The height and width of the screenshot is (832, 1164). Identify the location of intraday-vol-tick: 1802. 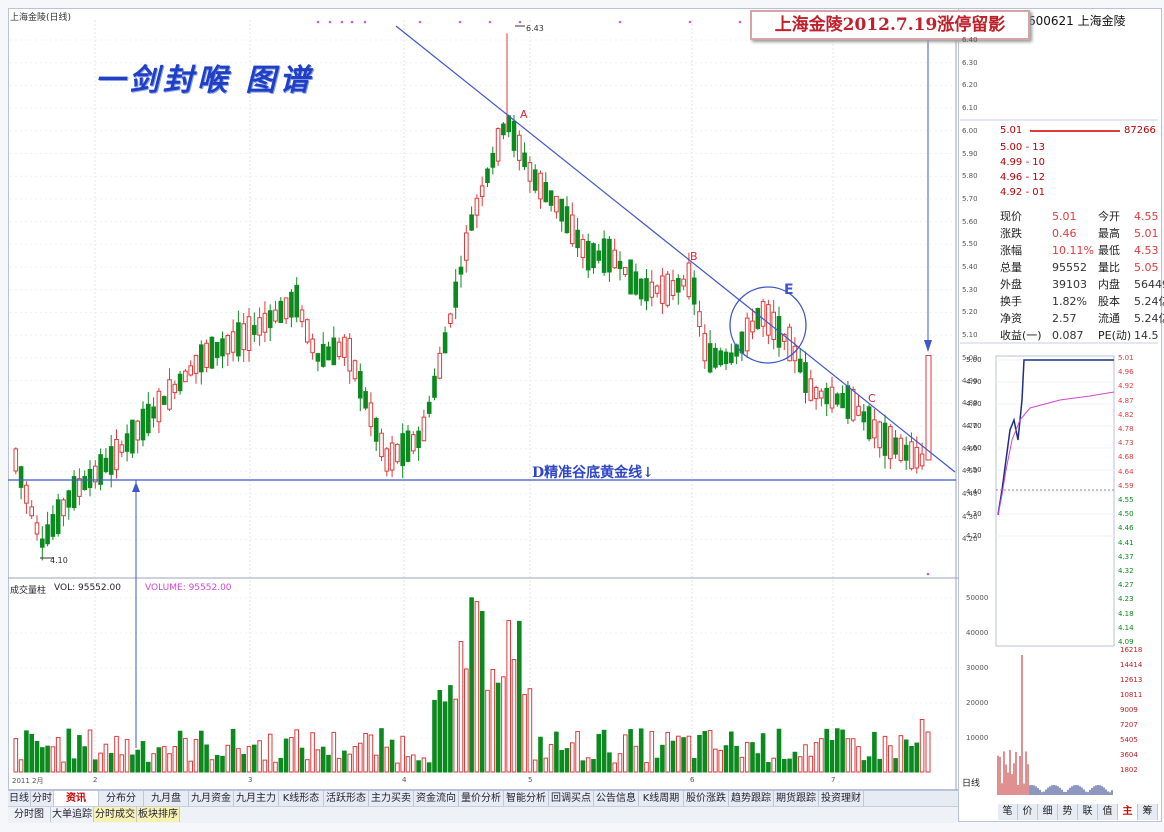
(1129, 770).